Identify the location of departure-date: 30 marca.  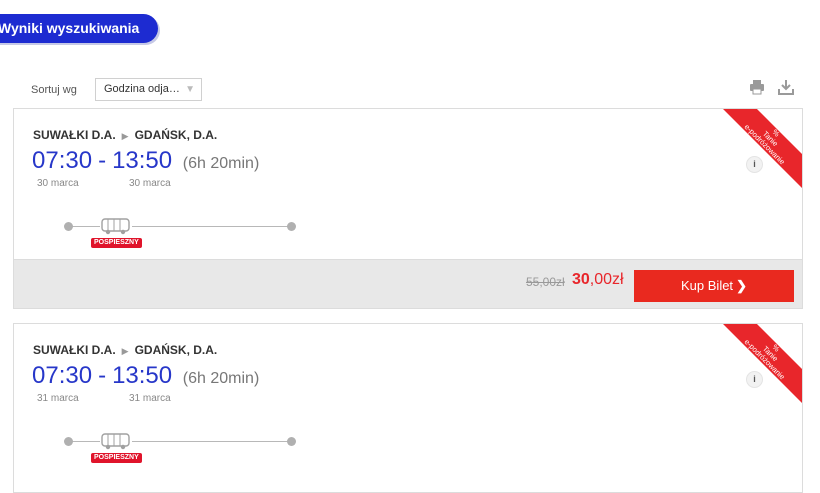
(58, 183).